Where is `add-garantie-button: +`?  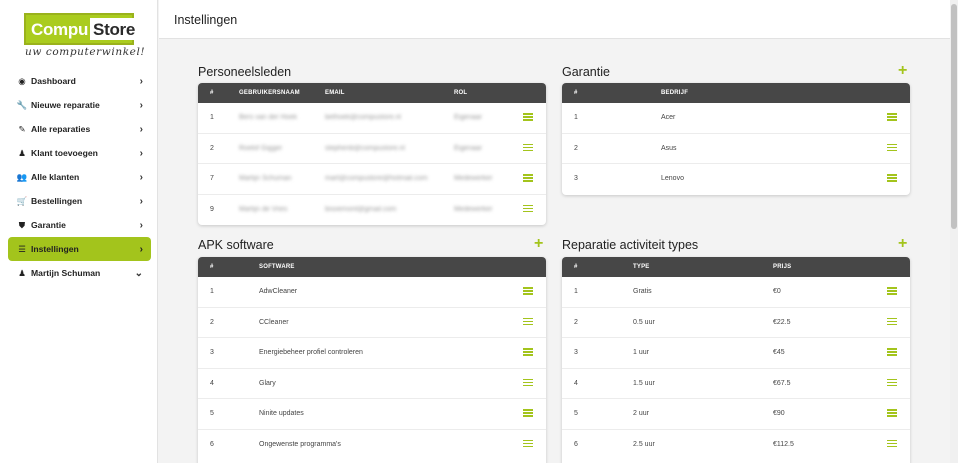 add-garantie-button: + is located at coordinates (902, 71).